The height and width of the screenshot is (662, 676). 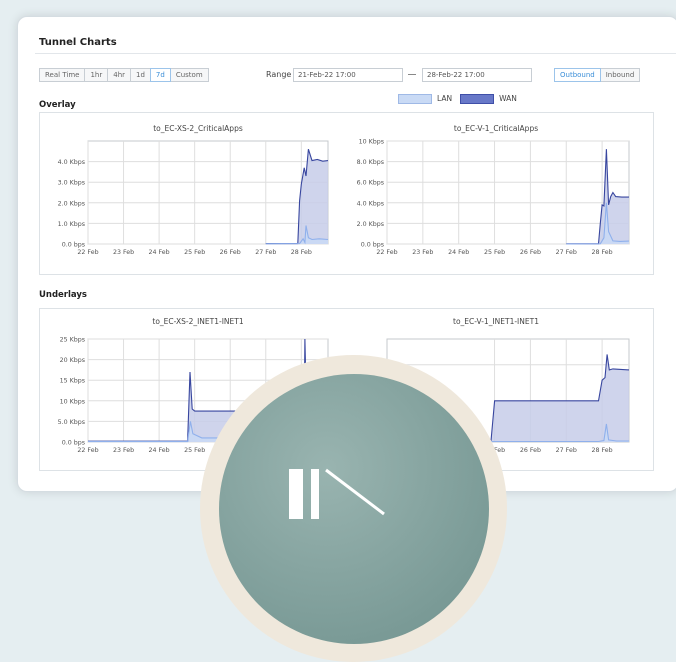 I want to click on y-tick-label: 25 Kbps, so click(x=72, y=340).